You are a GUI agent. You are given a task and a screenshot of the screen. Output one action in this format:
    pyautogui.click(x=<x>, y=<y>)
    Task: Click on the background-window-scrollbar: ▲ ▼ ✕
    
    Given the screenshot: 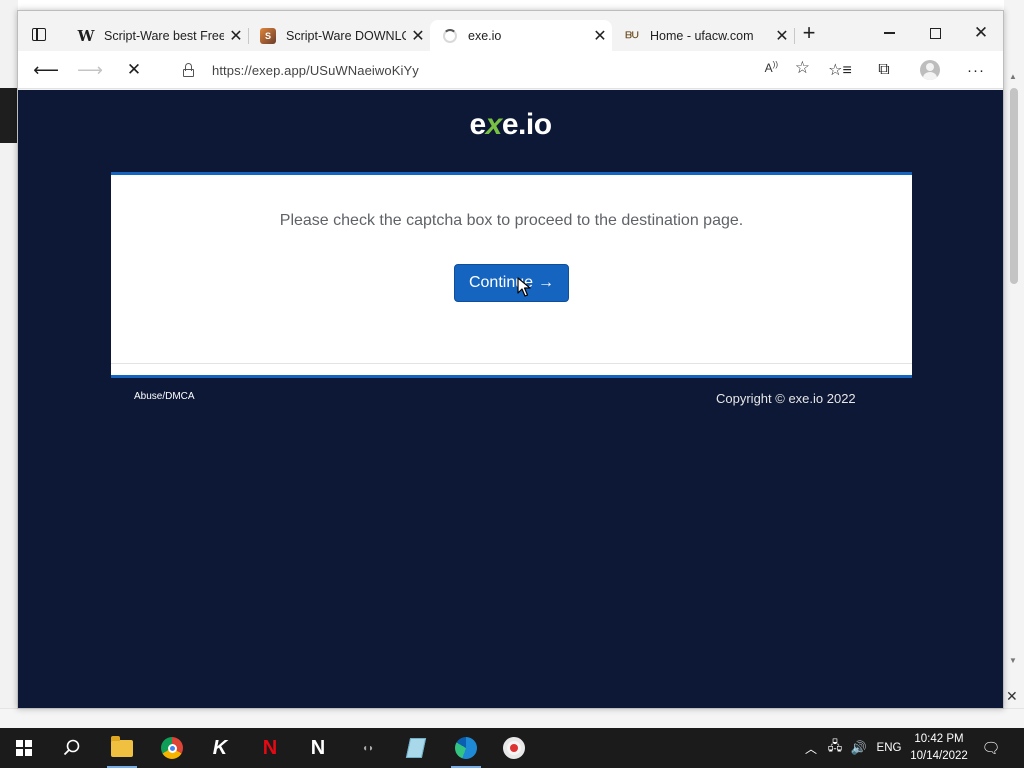 What is the action you would take?
    pyautogui.click(x=1014, y=364)
    